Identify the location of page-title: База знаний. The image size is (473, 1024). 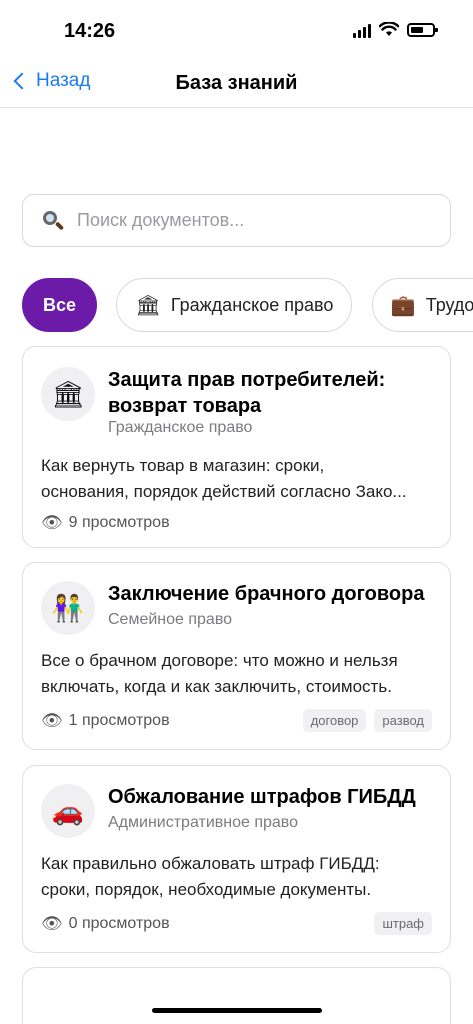
(236, 83).